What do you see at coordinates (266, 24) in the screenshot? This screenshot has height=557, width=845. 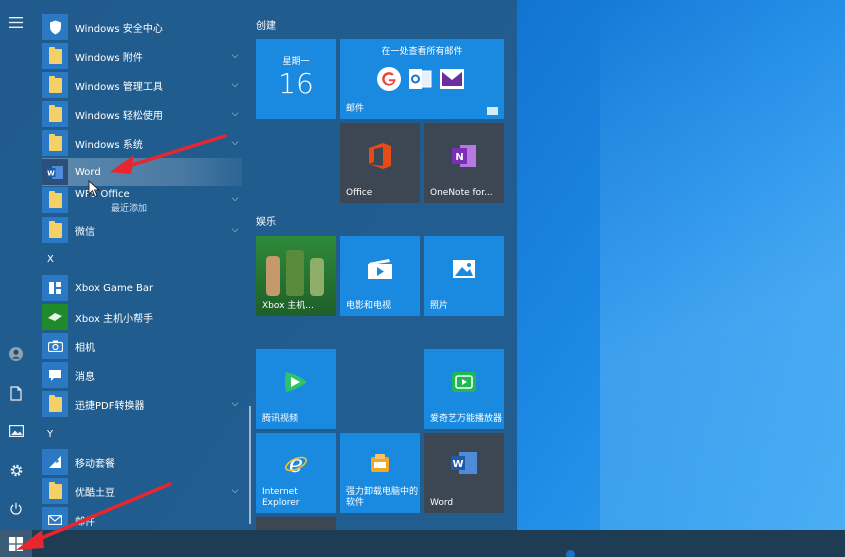 I see `group-title-create: 创建` at bounding box center [266, 24].